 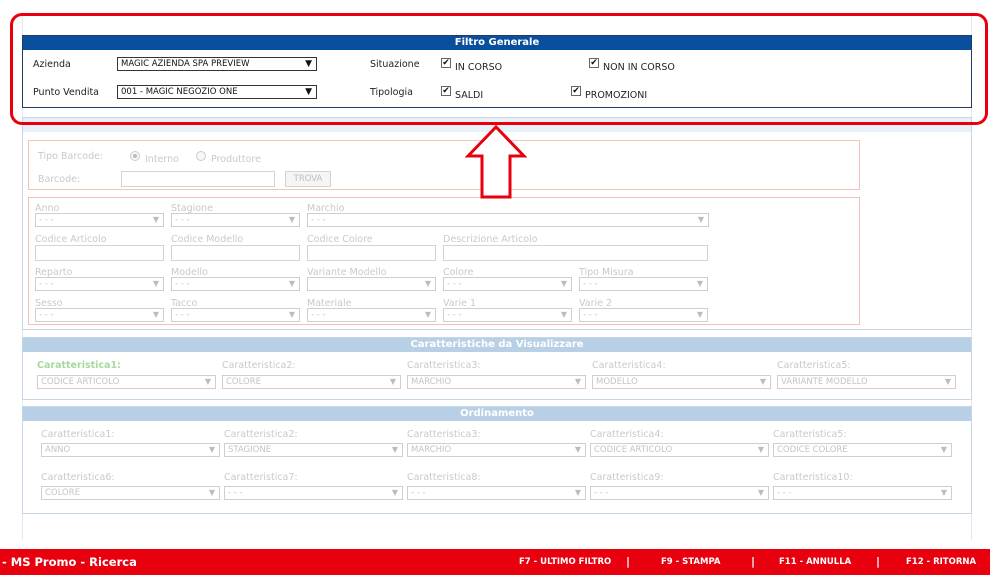 I want to click on varie1-select: - - - ▼, so click(x=507, y=315).